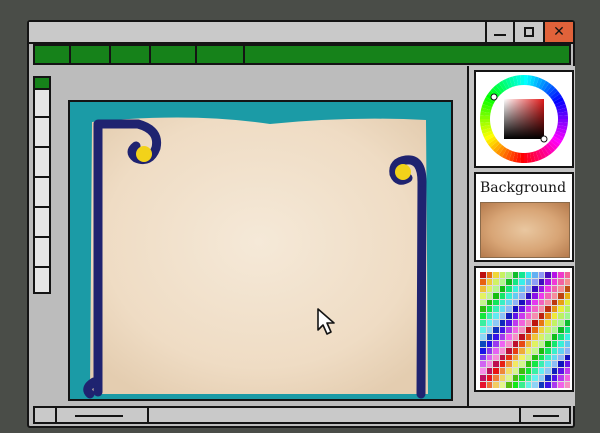  What do you see at coordinates (525, 230) in the screenshot?
I see `background-preview` at bounding box center [525, 230].